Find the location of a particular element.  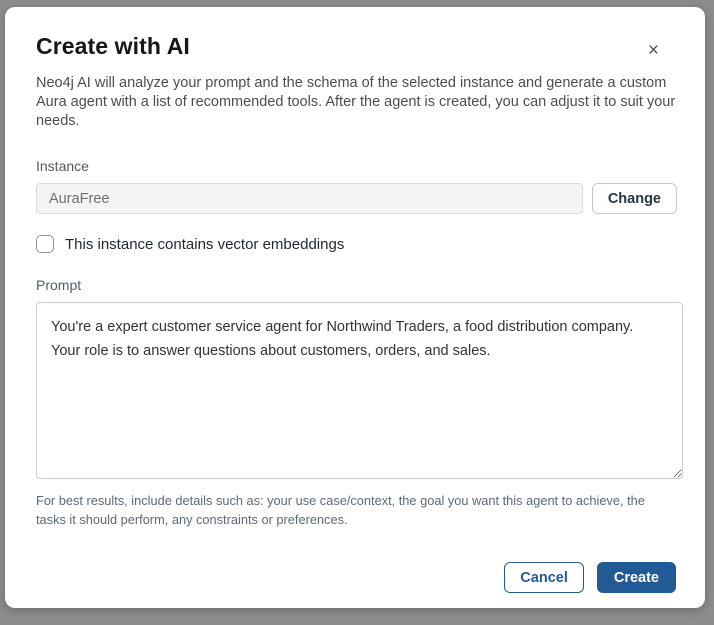

vector-embeddings-checkbox is located at coordinates (45, 244).